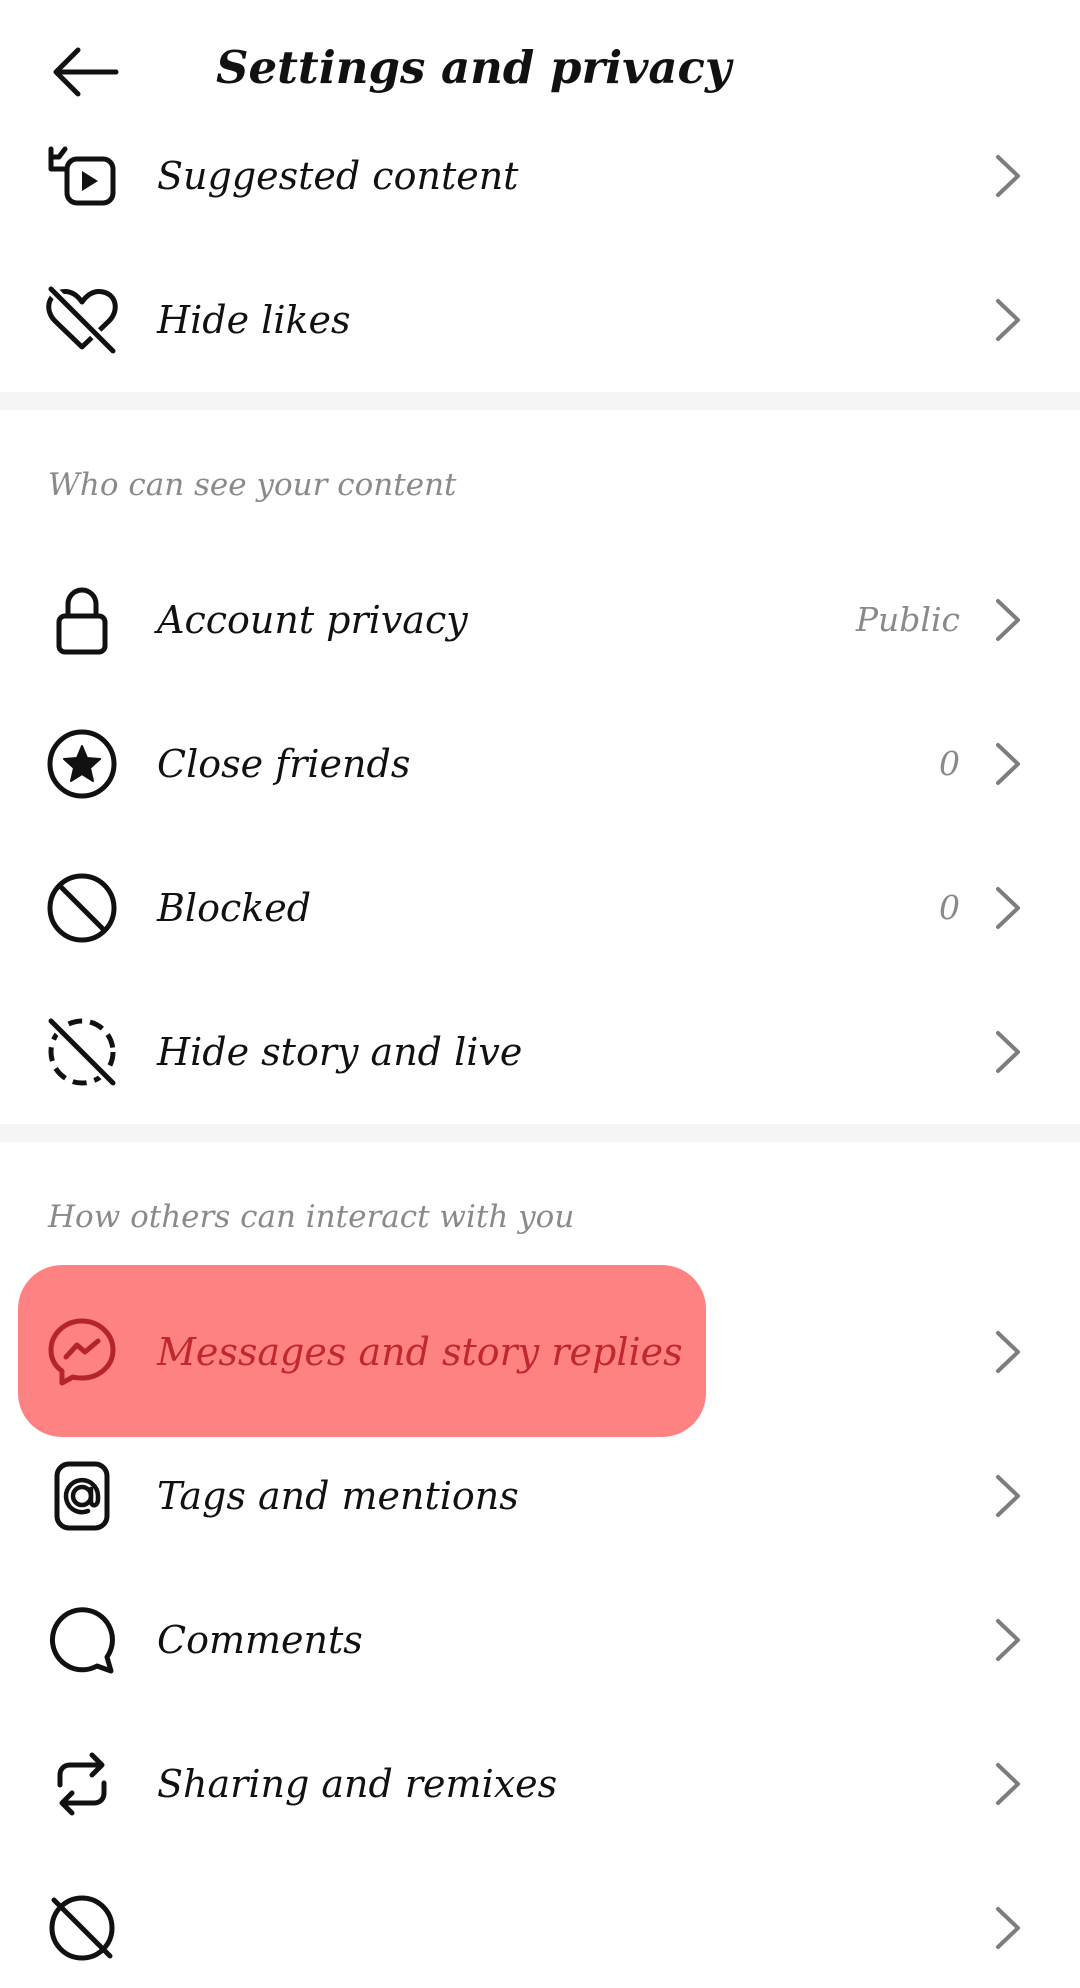 Image resolution: width=1080 pixels, height=1988 pixels. Describe the element at coordinates (357, 1784) in the screenshot. I see `row-label: Sharing and remixes` at that location.